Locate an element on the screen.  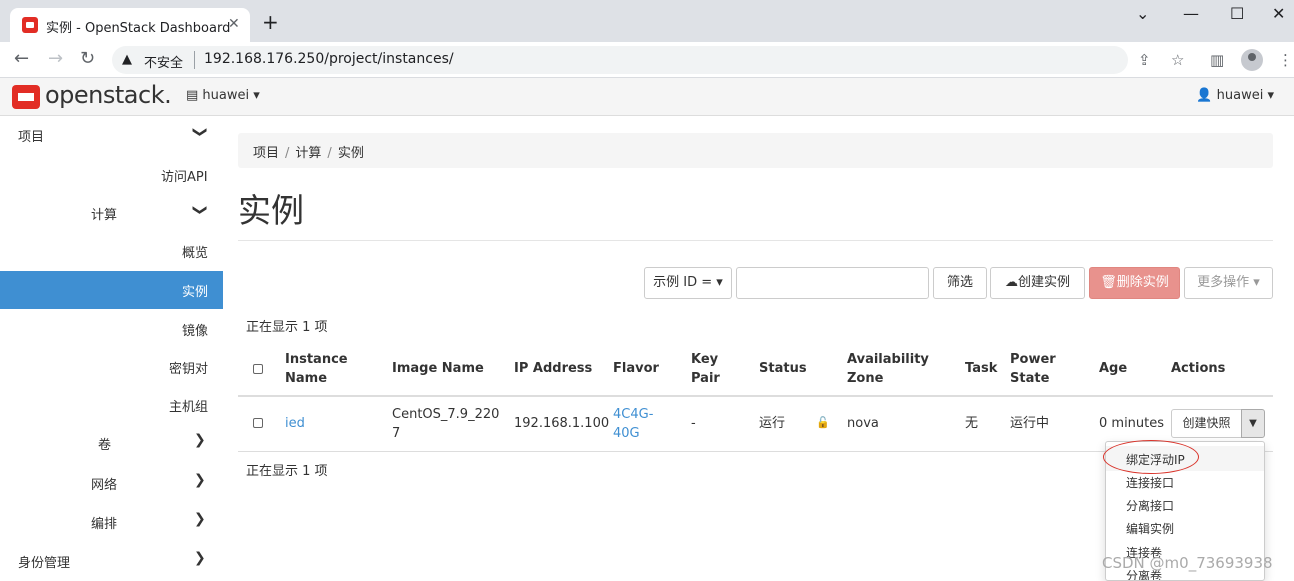
user-menu: 👤 huawei ▾ is located at coordinates (1235, 95).